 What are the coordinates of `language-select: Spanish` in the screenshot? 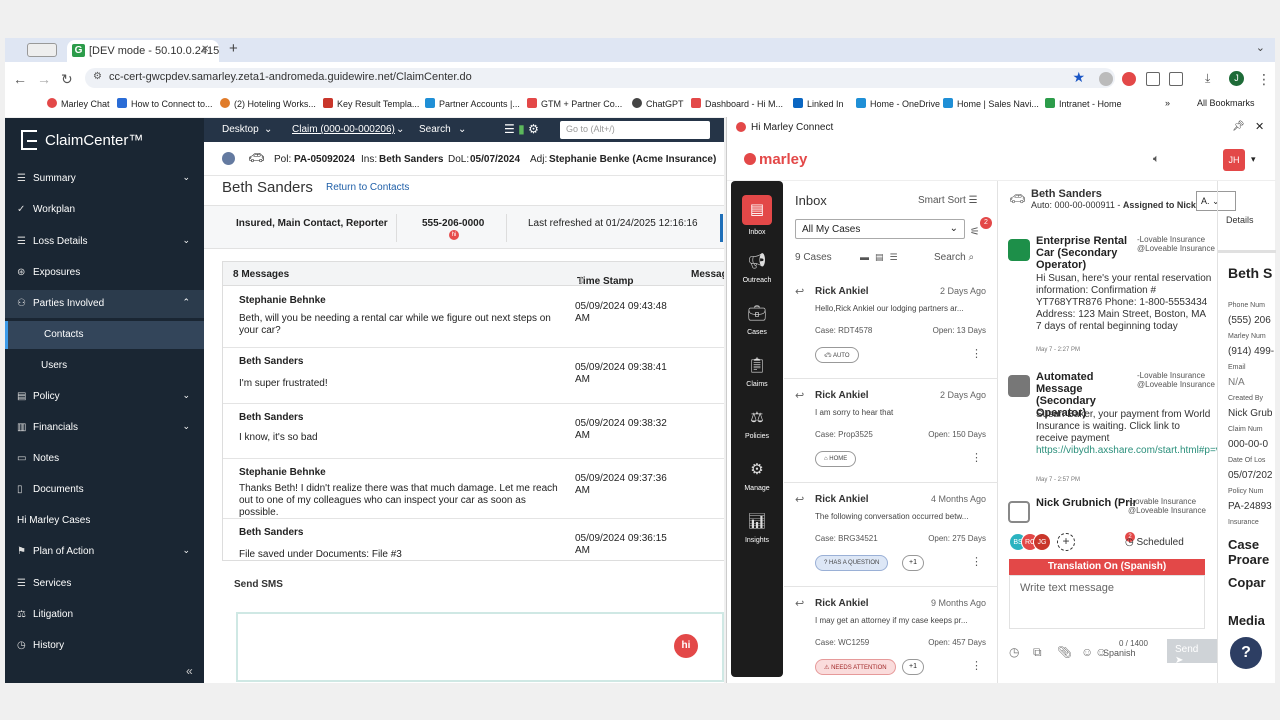 It's located at (1119, 653).